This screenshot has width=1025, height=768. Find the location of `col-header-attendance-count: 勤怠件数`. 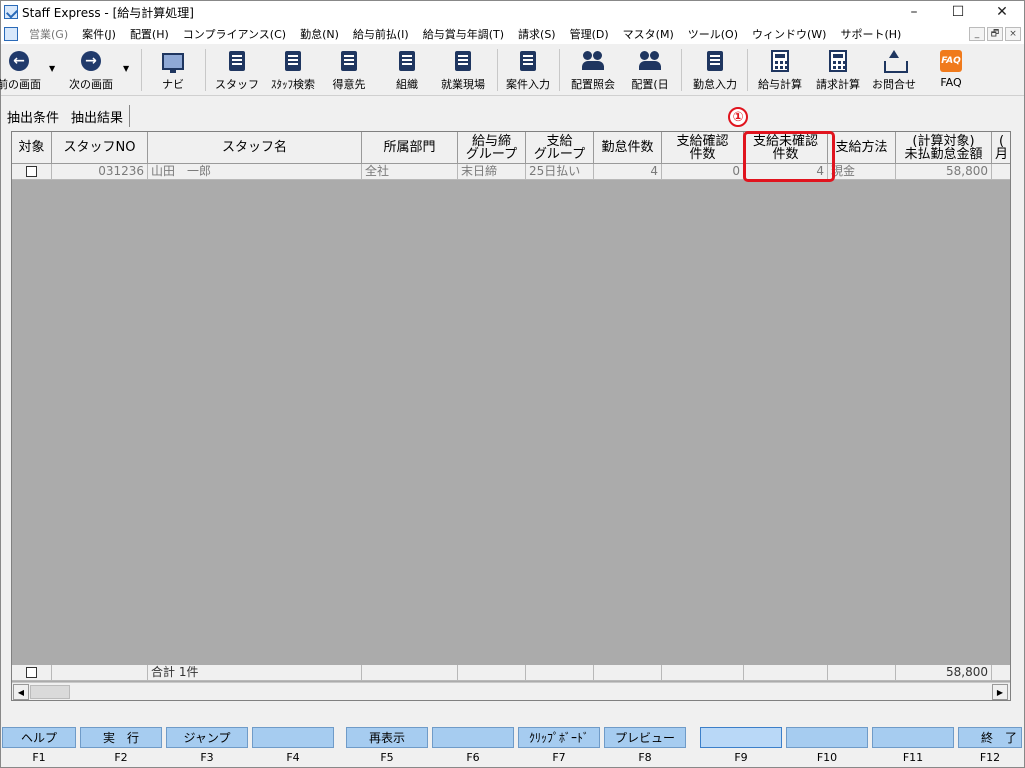

col-header-attendance-count: 勤怠件数 is located at coordinates (628, 148).